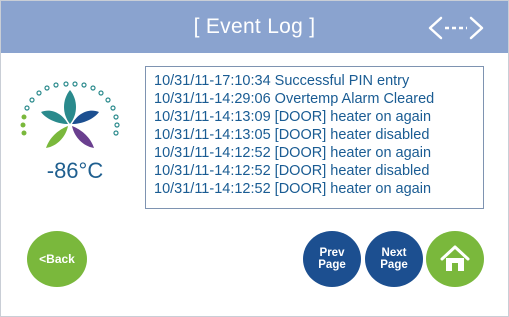 The image size is (509, 317). I want to click on prev-page-label: Prev Page, so click(332, 259).